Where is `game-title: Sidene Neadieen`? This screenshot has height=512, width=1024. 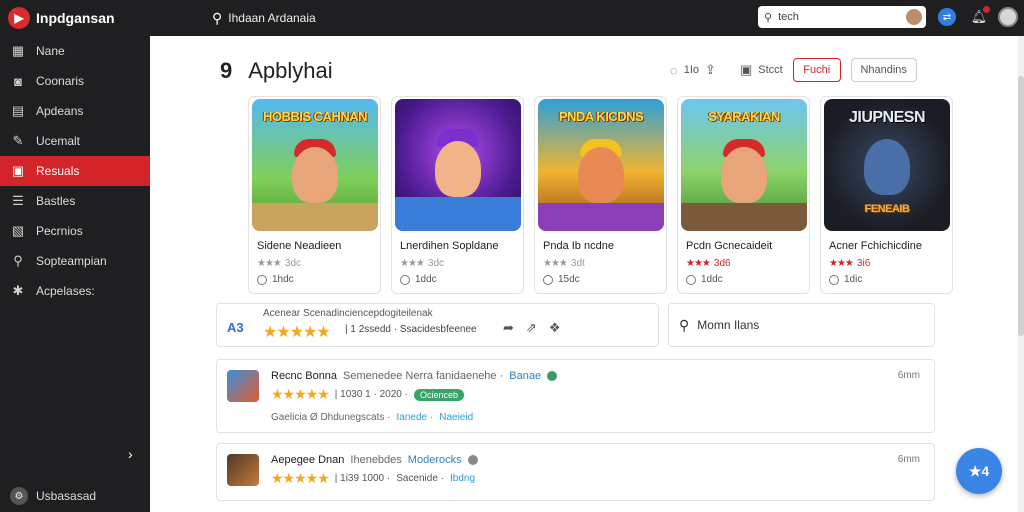 game-title: Sidene Neadieen is located at coordinates (299, 246).